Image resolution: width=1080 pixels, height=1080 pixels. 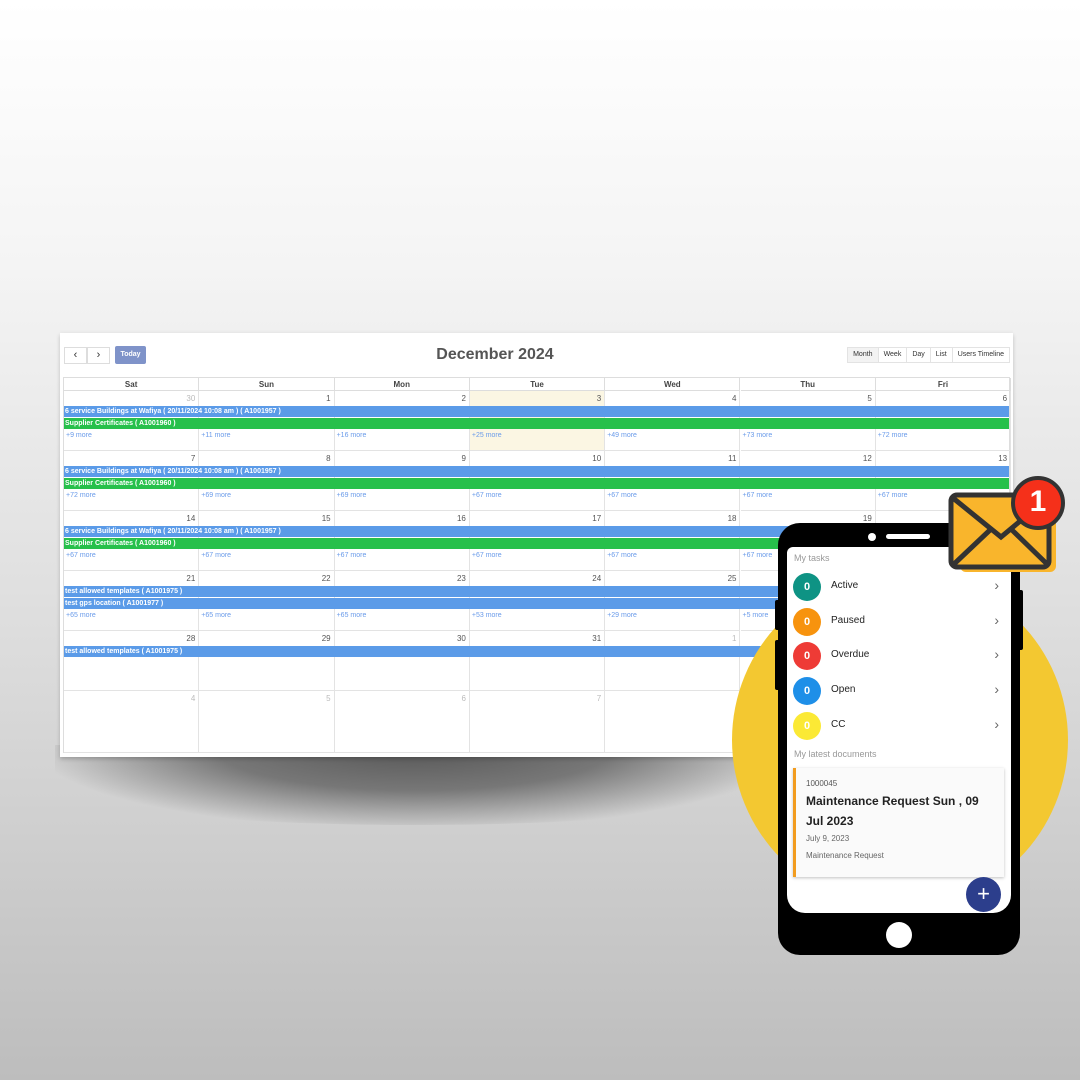 I want to click on doc-id: 1000045, so click(x=822, y=783).